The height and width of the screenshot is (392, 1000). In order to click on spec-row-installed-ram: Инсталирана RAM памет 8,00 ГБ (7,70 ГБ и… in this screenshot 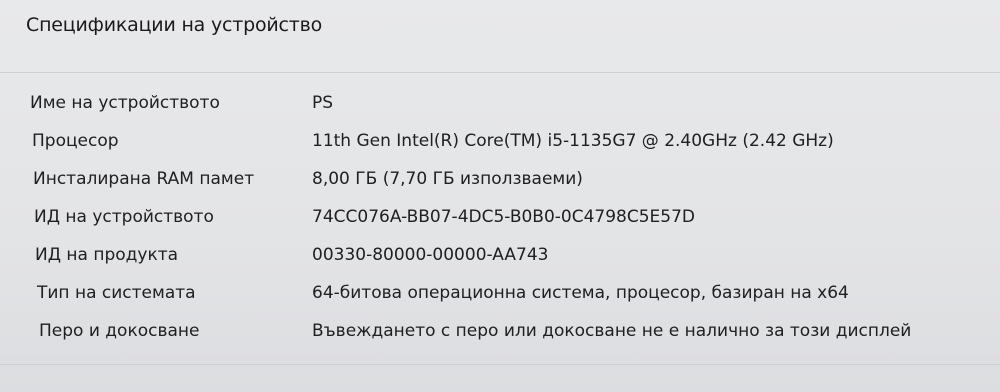, I will do `click(500, 179)`.